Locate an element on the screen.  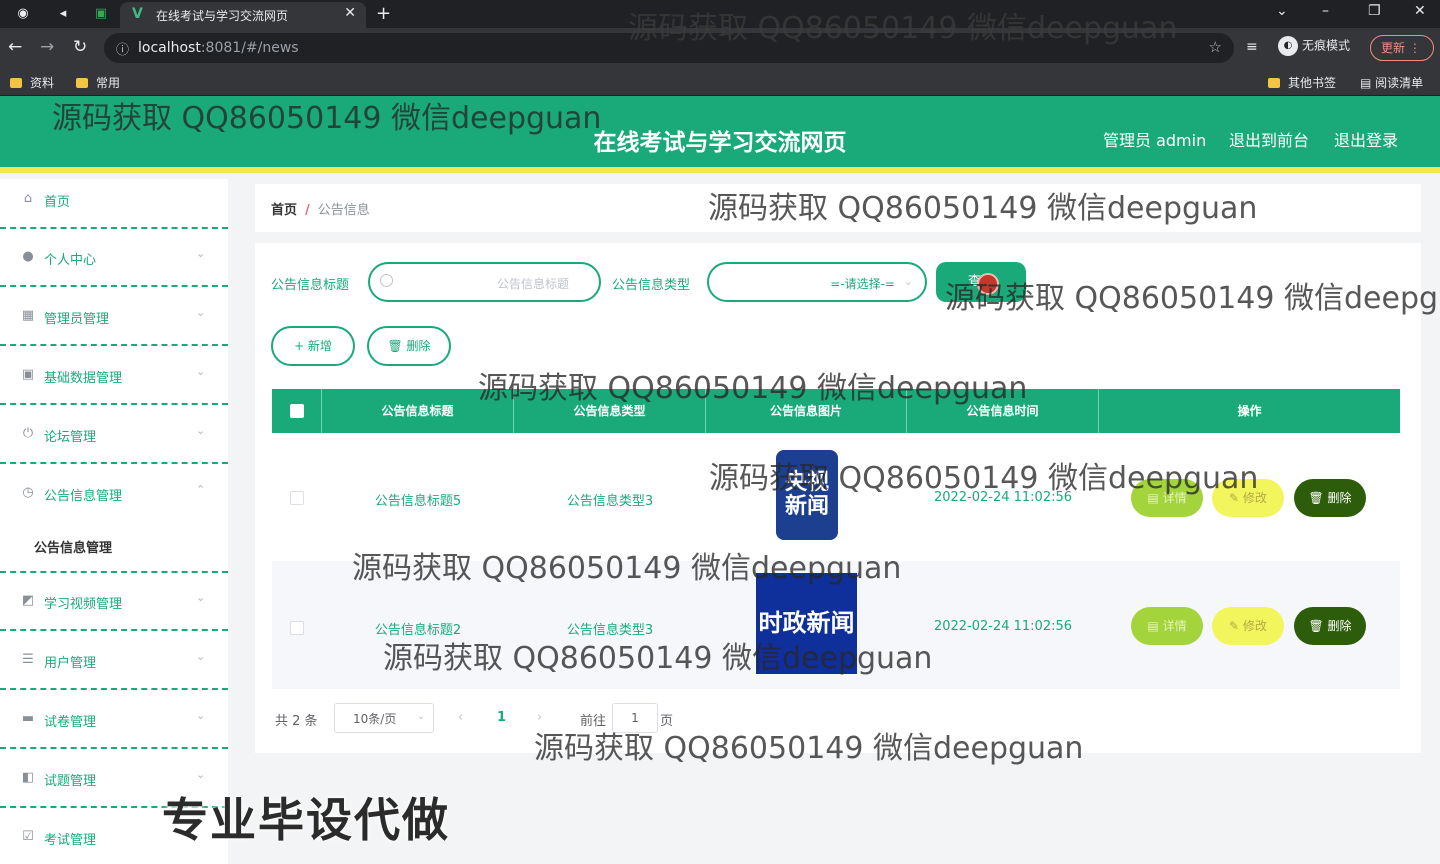
promo-text: 专业毕设代做 is located at coordinates (306, 820).